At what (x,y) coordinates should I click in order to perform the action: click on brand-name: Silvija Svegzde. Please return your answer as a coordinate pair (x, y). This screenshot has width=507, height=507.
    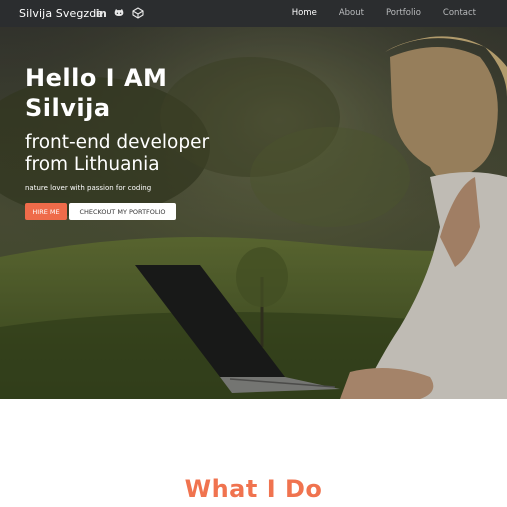
    Looking at the image, I should click on (61, 13).